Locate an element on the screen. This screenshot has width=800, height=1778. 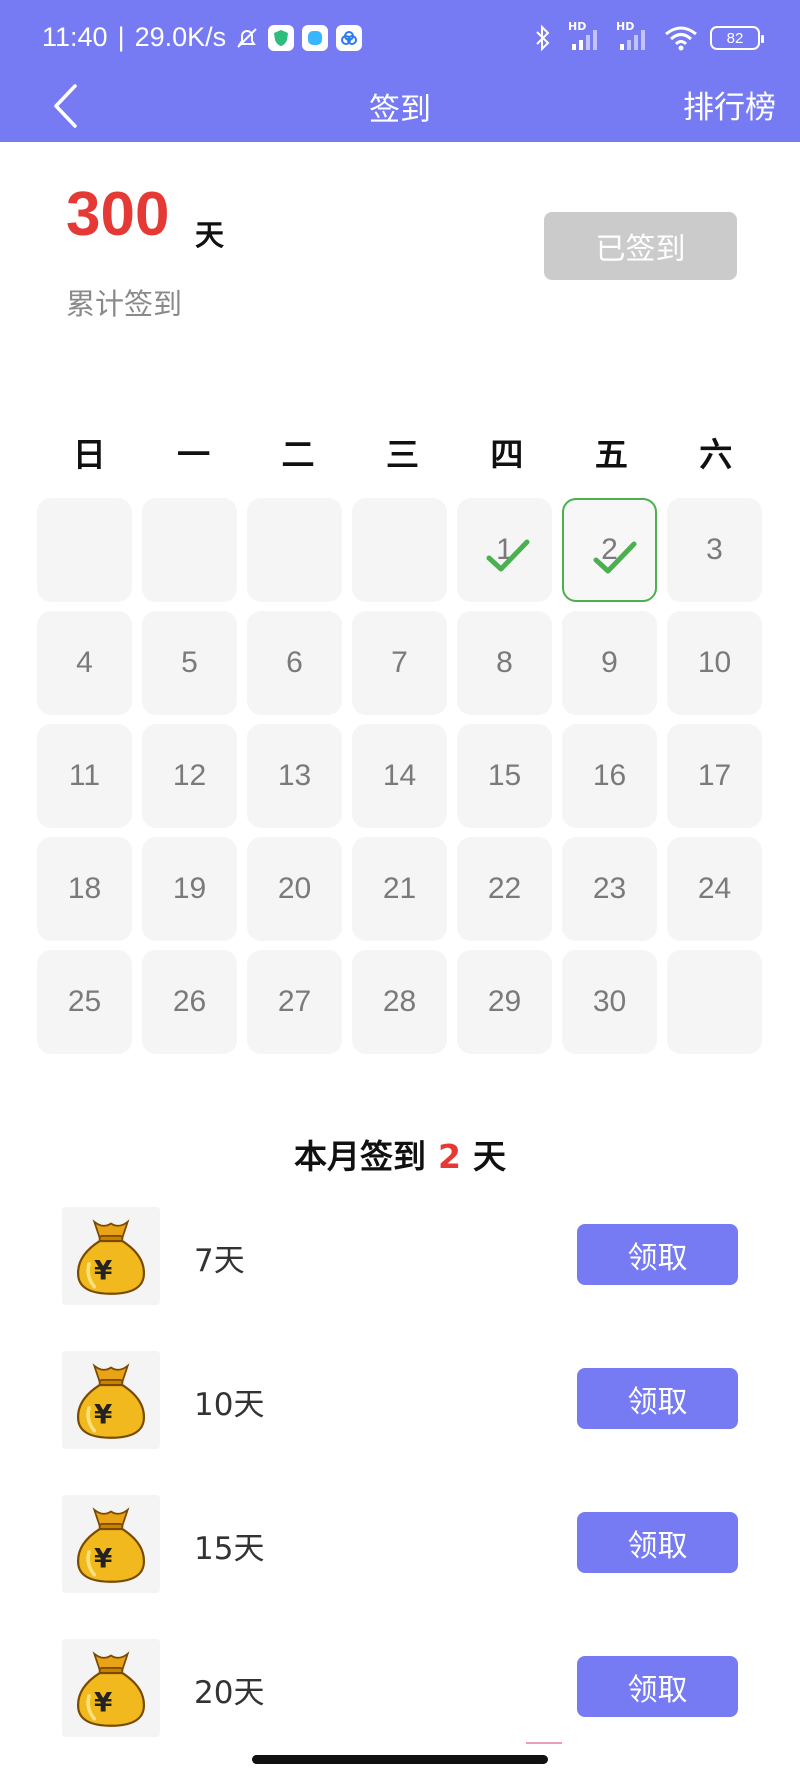
reward-days-label: 7天 is located at coordinates (219, 1261).